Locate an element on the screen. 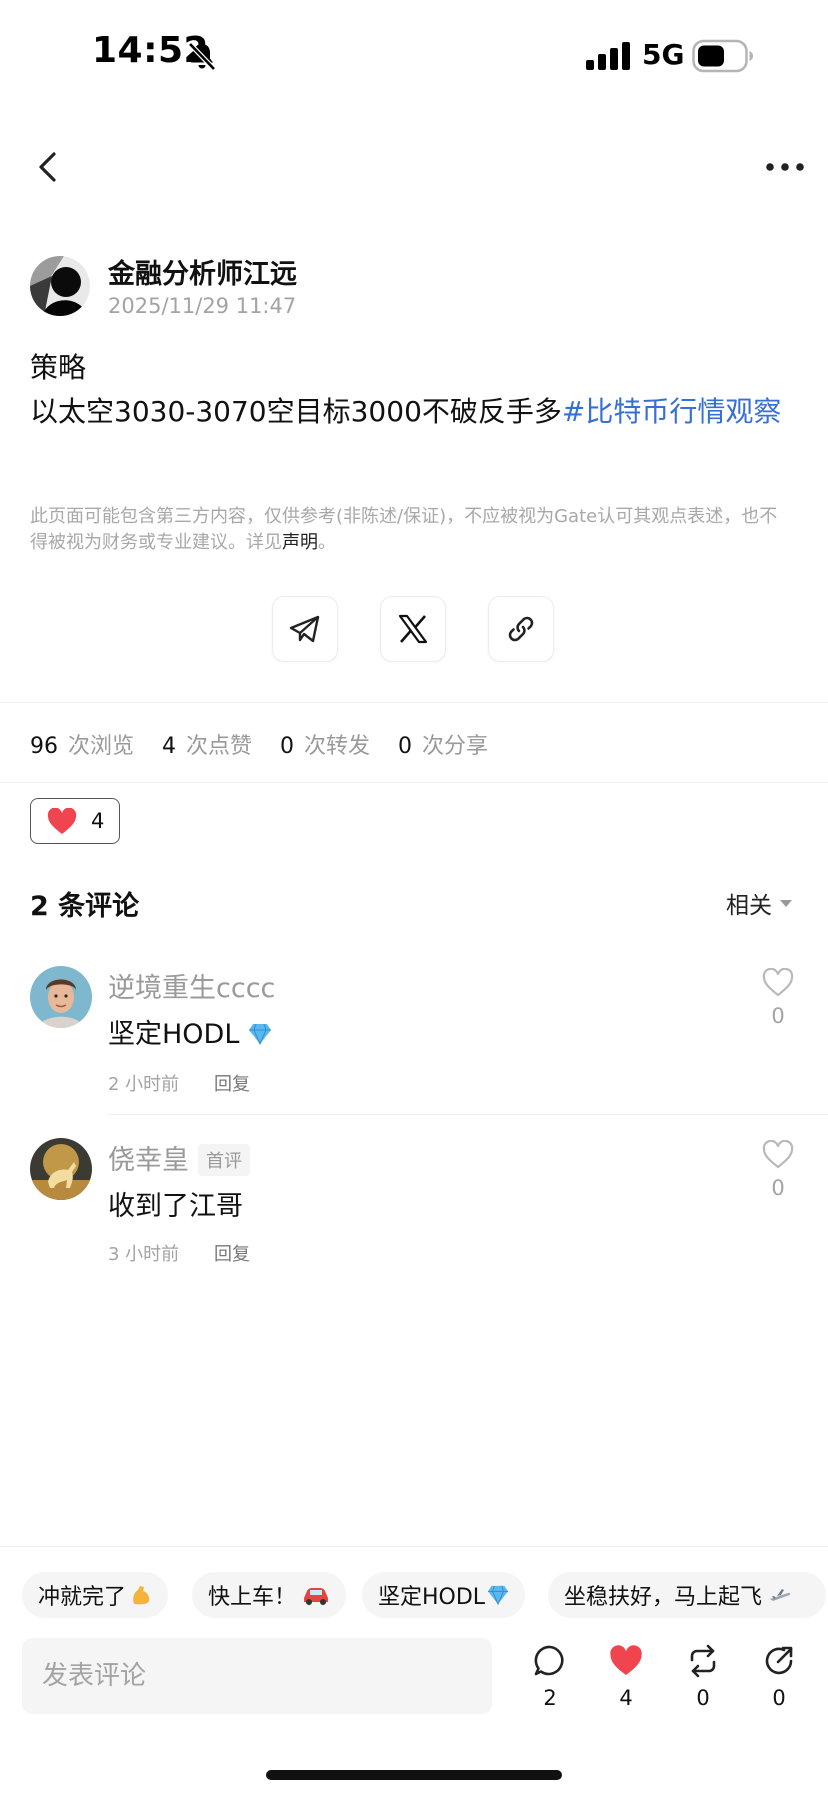 The height and width of the screenshot is (1795, 828). back-icon is located at coordinates (48, 167).